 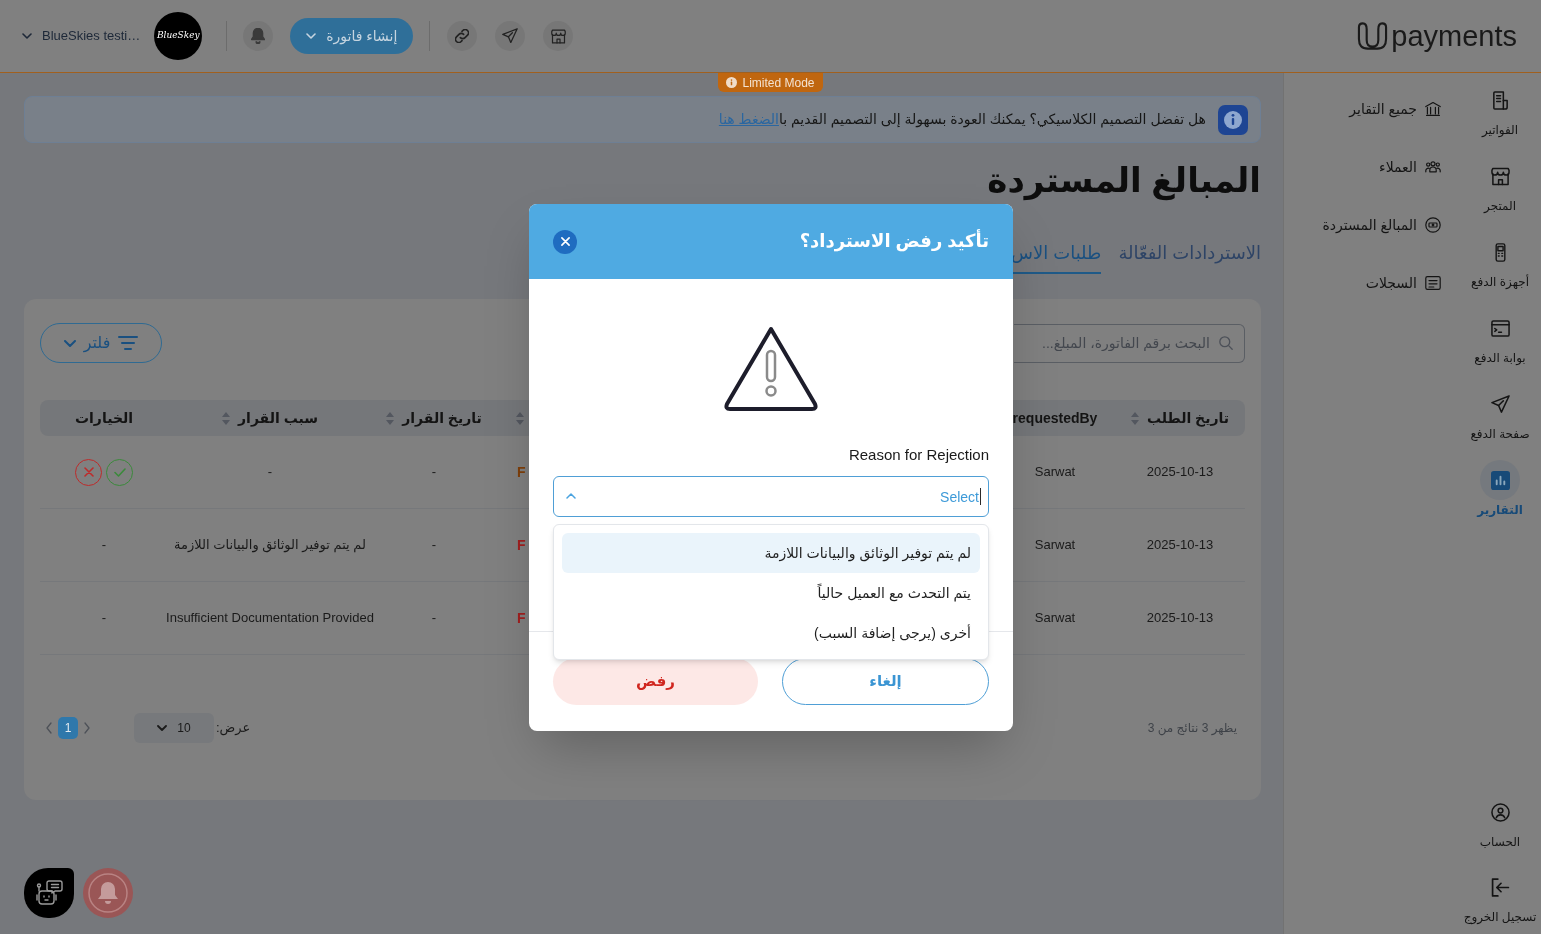 What do you see at coordinates (1362, 109) in the screenshot?
I see `submenu-item: جميع التقاير` at bounding box center [1362, 109].